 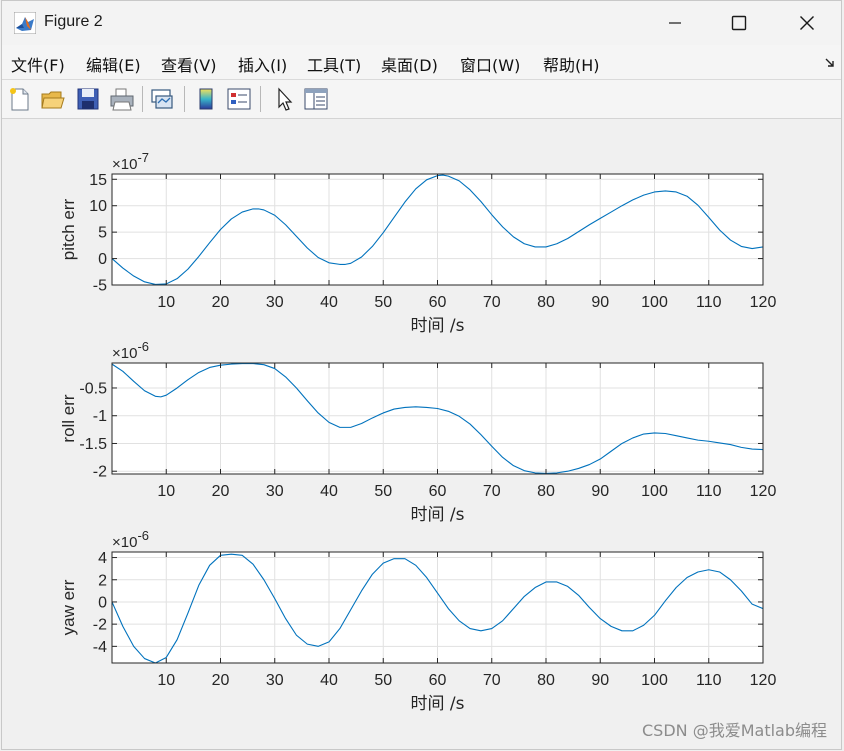 I want to click on y-tick-label: -4, so click(x=100, y=647).